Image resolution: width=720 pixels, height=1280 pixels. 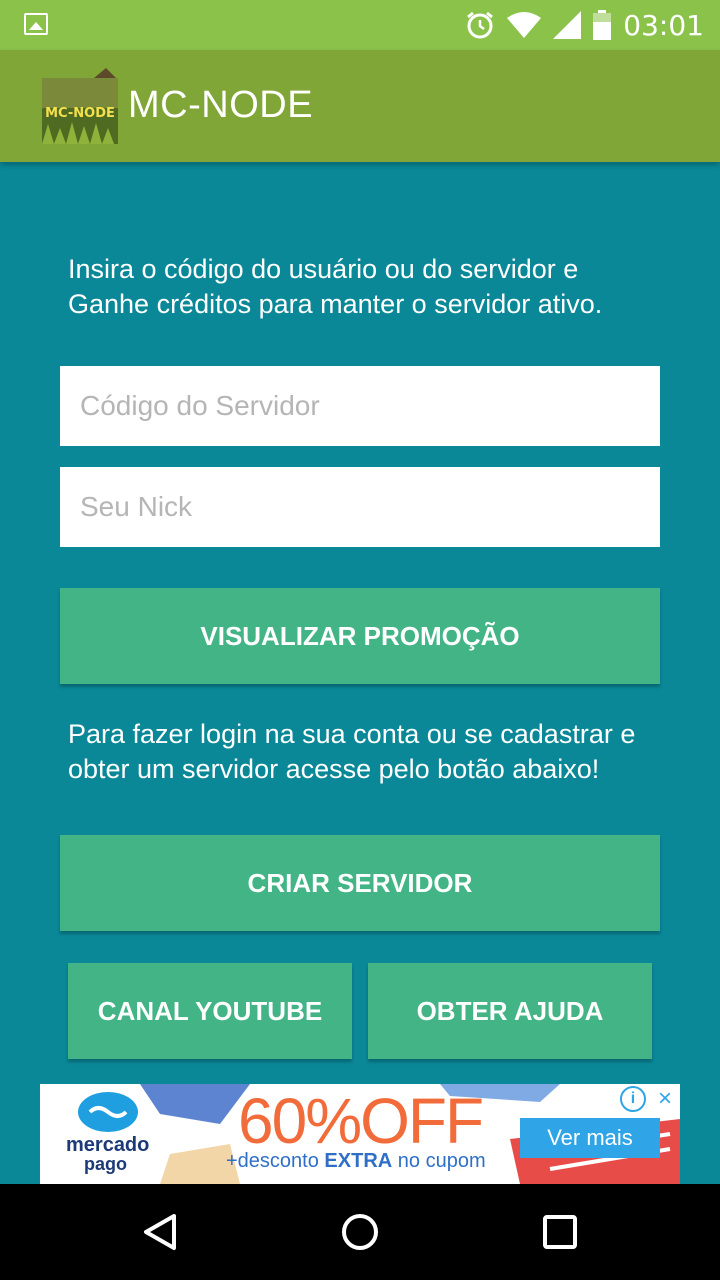 I want to click on clock-time: 03:01, so click(x=663, y=25).